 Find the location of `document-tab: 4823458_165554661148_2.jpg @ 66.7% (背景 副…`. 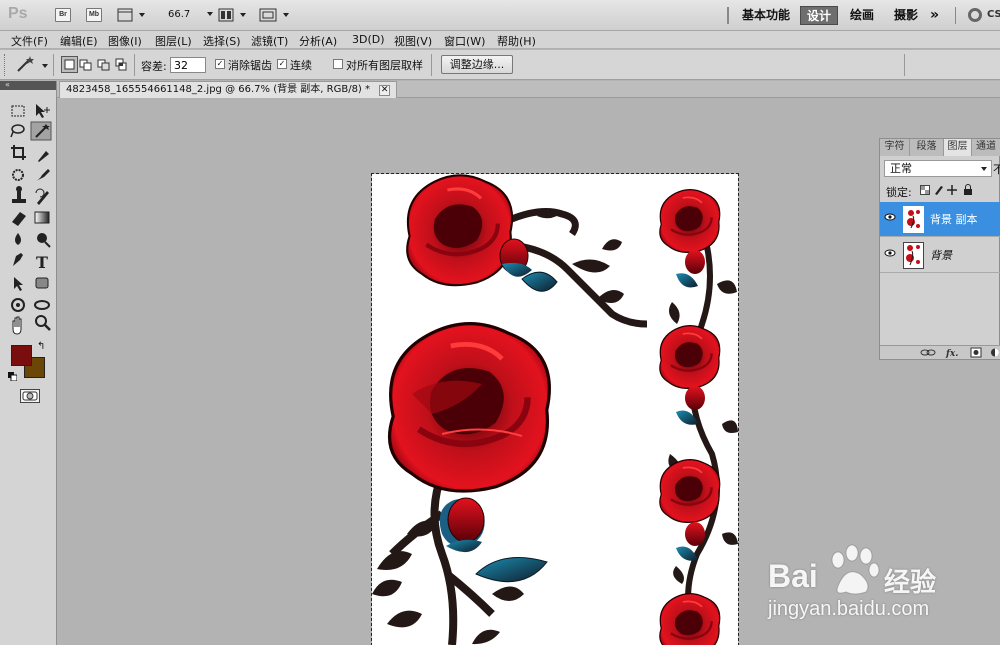

document-tab: 4823458_165554661148_2.jpg @ 66.7% (背景 副… is located at coordinates (228, 89).